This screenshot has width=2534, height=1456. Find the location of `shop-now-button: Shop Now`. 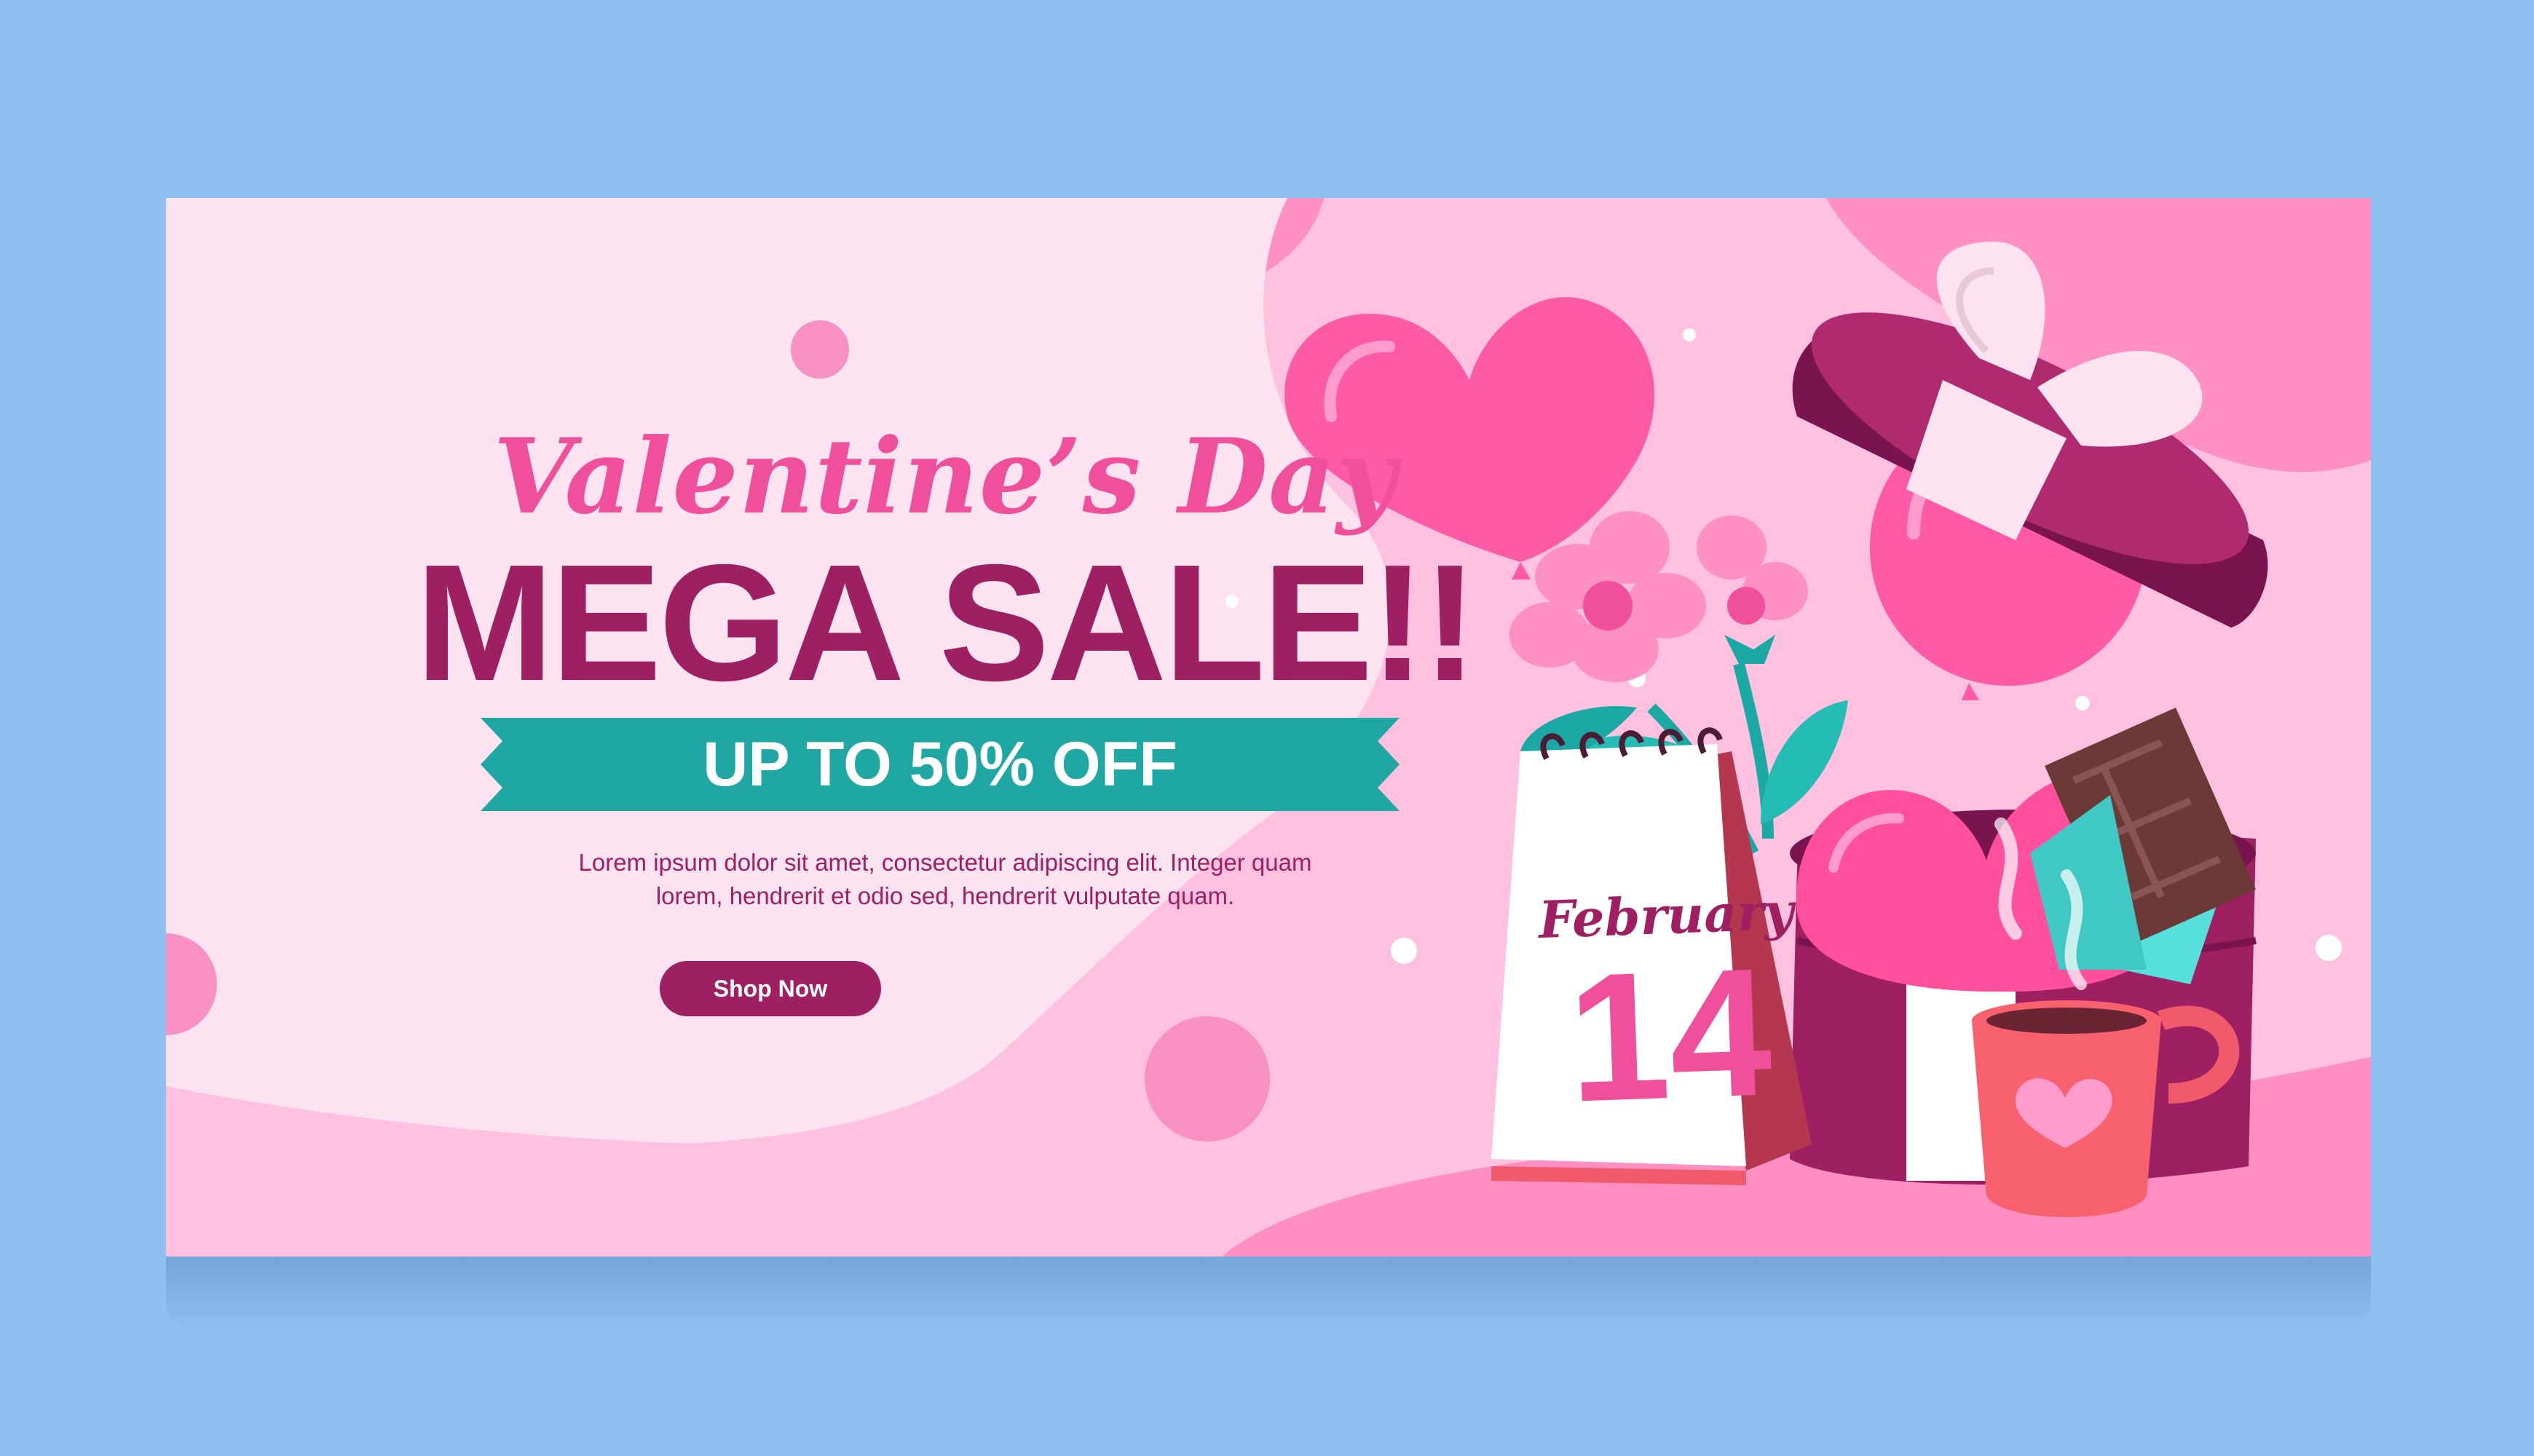

shop-now-button: Shop Now is located at coordinates (770, 988).